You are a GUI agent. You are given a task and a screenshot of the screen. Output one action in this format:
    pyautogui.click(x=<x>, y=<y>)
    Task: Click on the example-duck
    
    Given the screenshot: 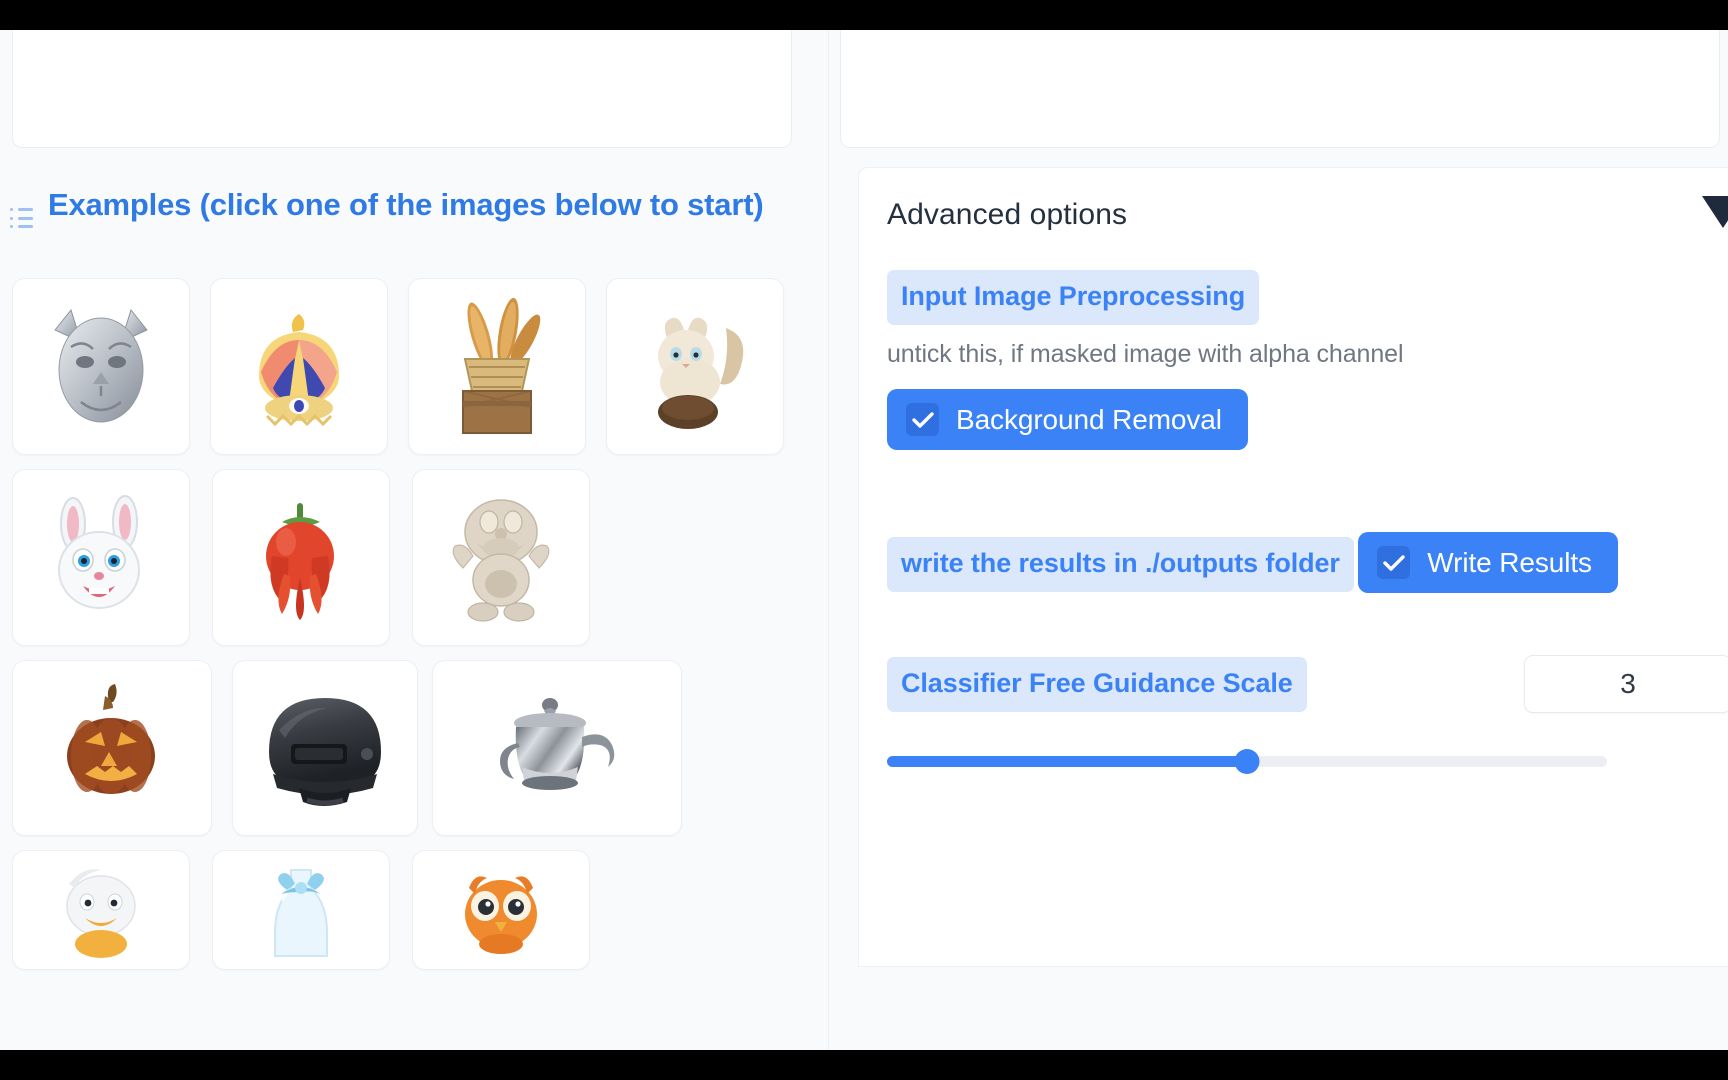 What is the action you would take?
    pyautogui.click(x=101, y=910)
    